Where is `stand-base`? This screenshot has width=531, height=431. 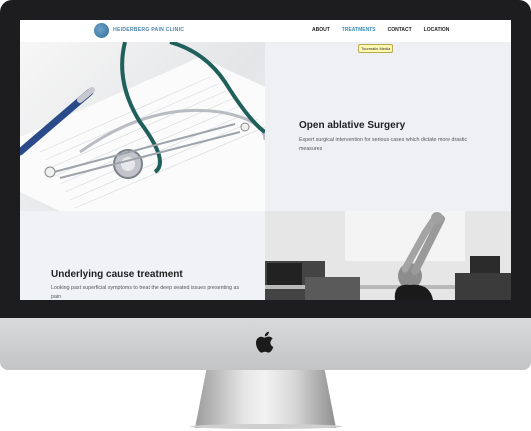 stand-base is located at coordinates (266, 426).